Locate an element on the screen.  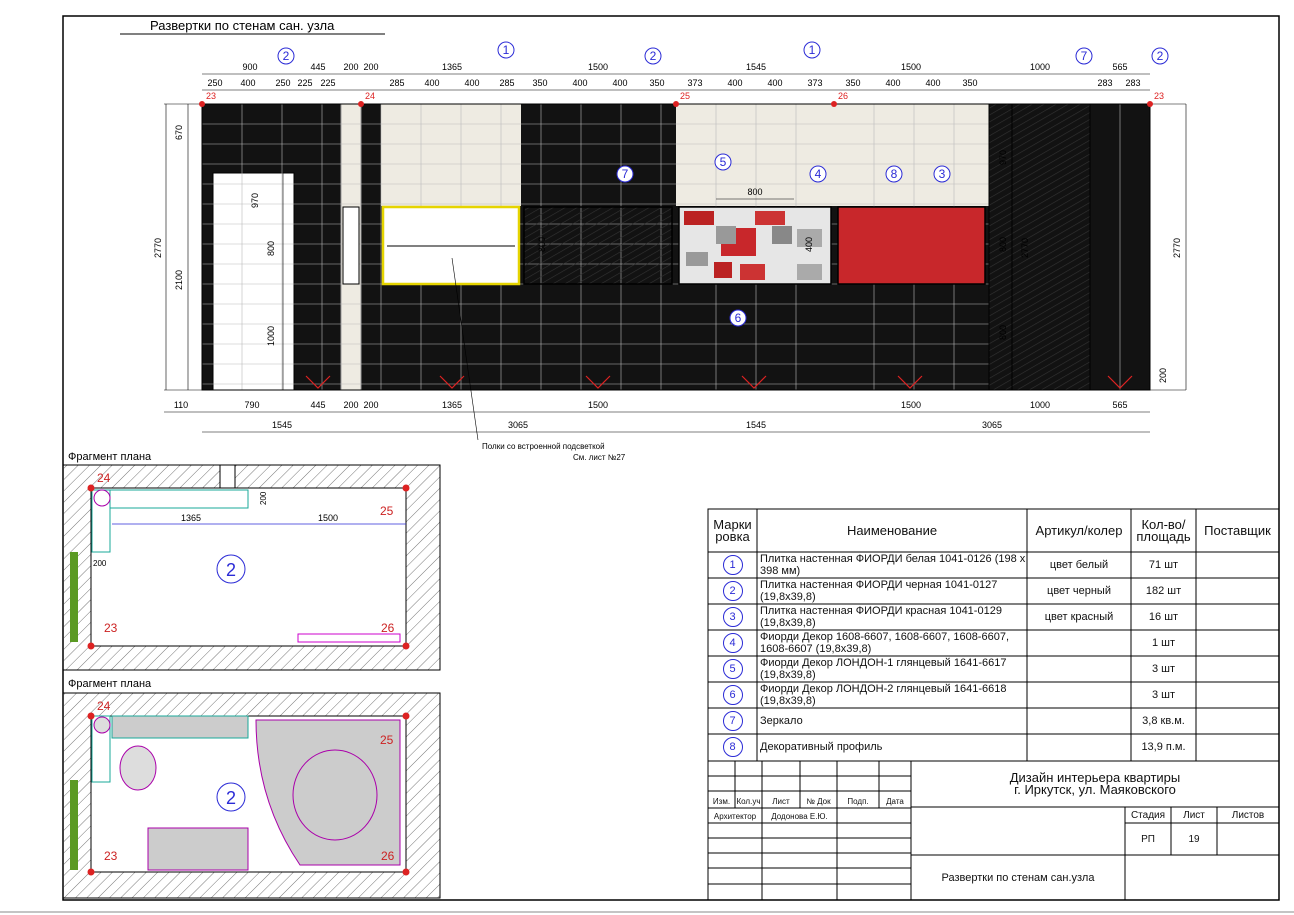
spec-name: Декоративный профиль is located at coordinates (821, 747).